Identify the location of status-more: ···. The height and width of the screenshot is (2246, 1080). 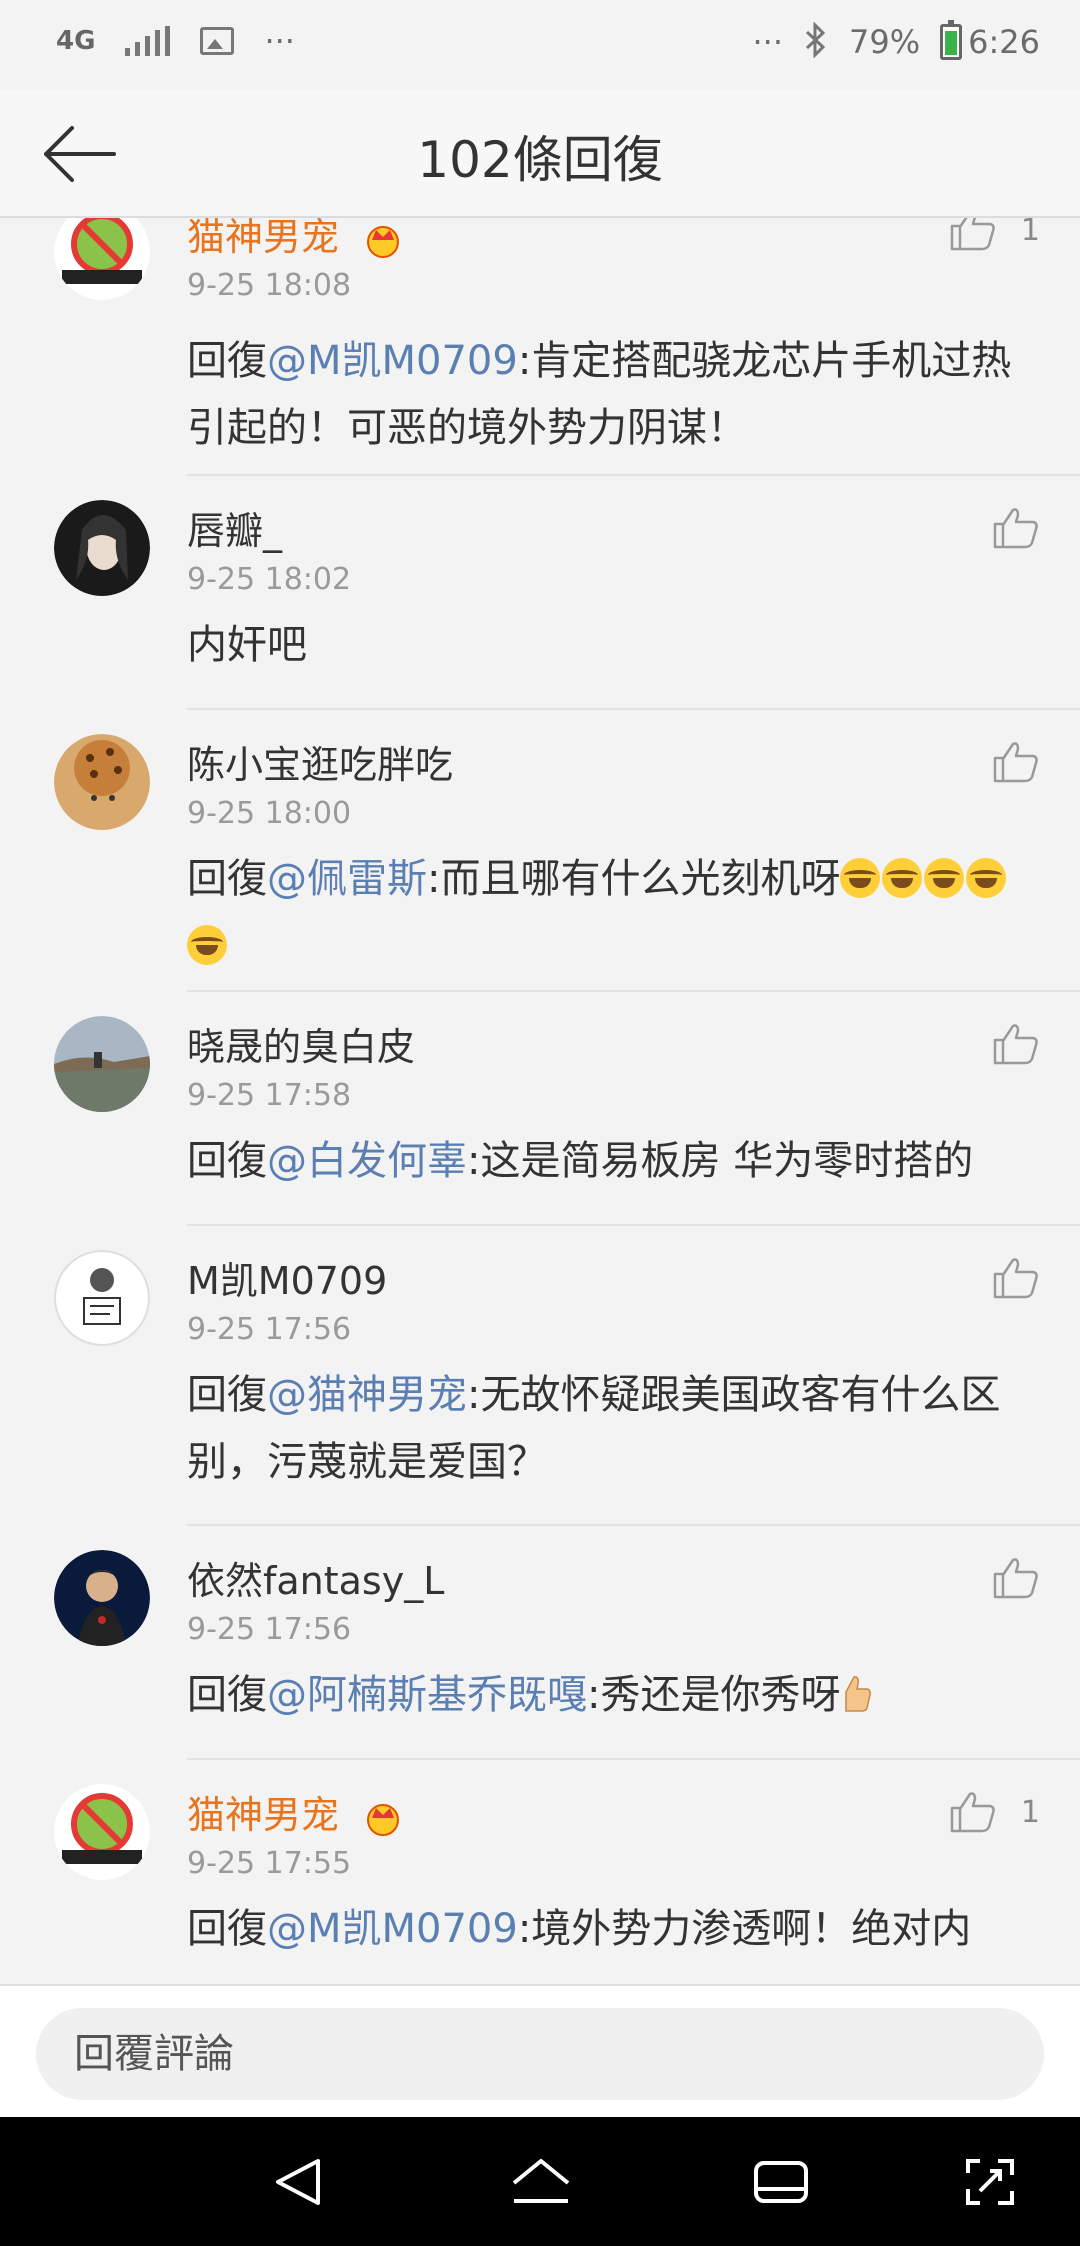
(279, 41).